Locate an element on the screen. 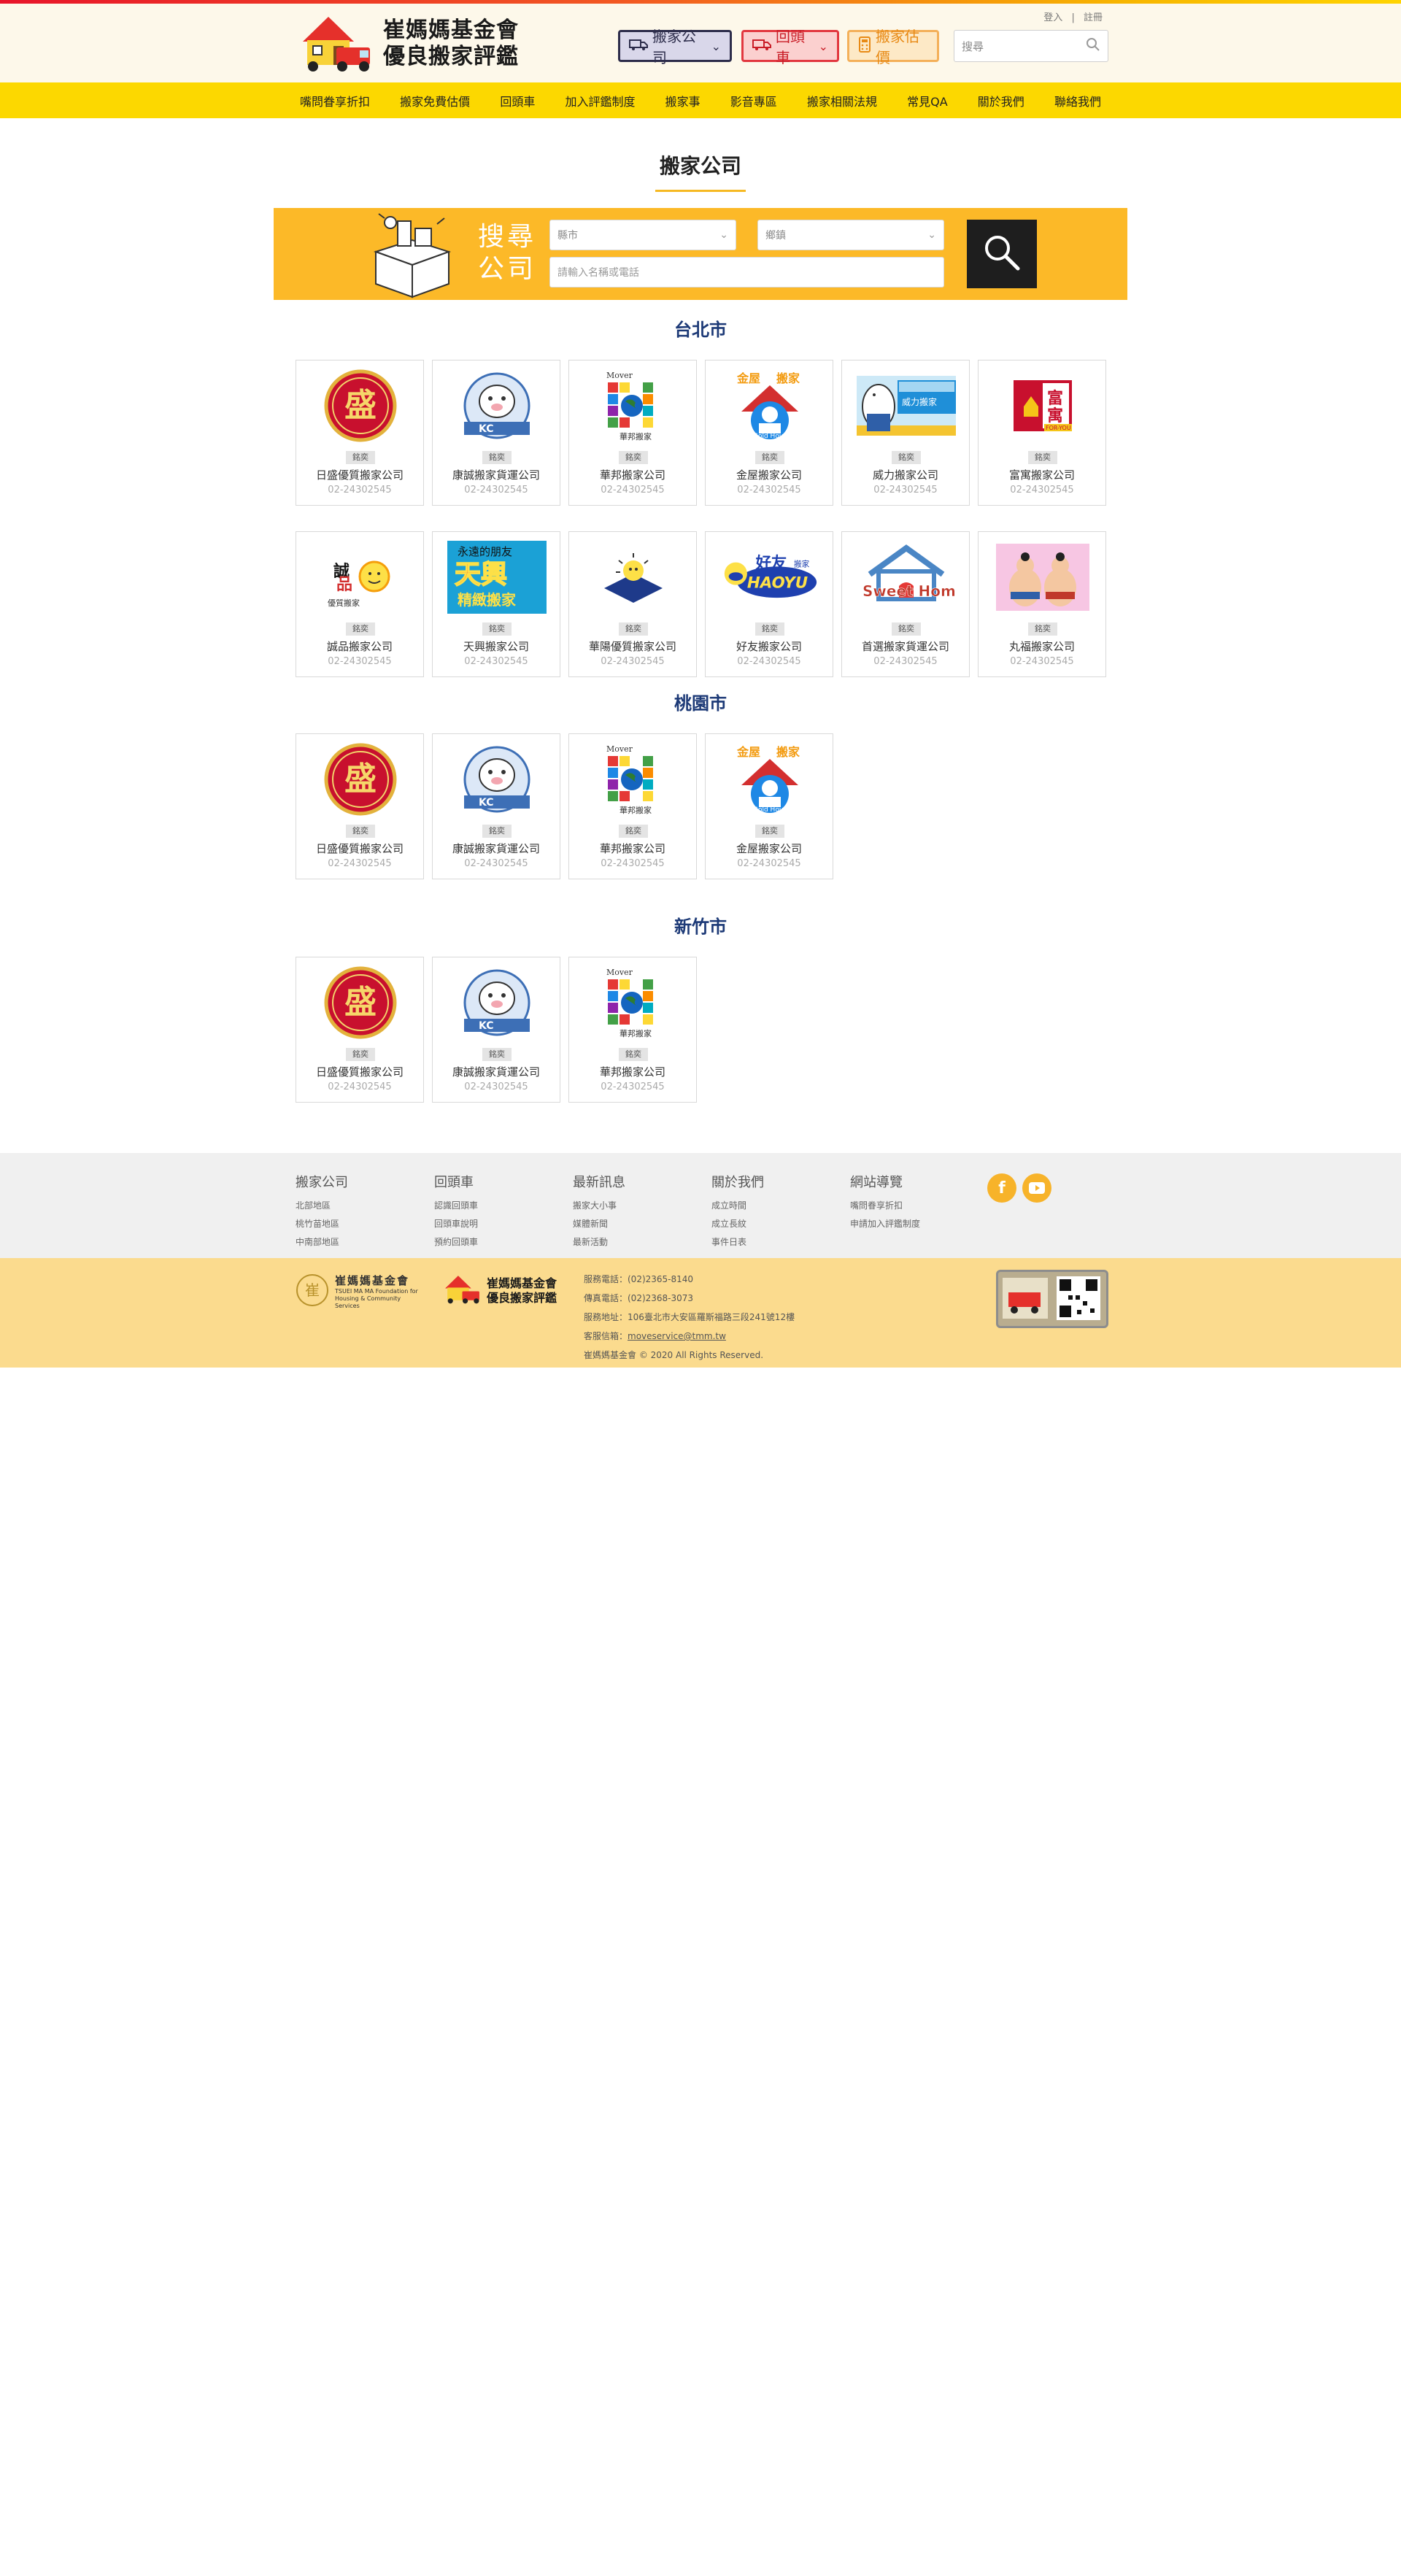  footer-link: 嘴問眷享折扣 is located at coordinates (885, 1206).